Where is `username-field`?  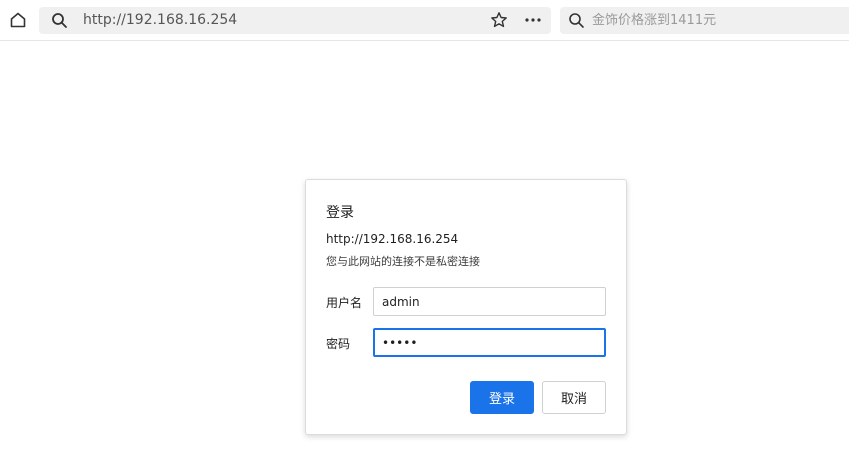
username-field is located at coordinates (489, 301).